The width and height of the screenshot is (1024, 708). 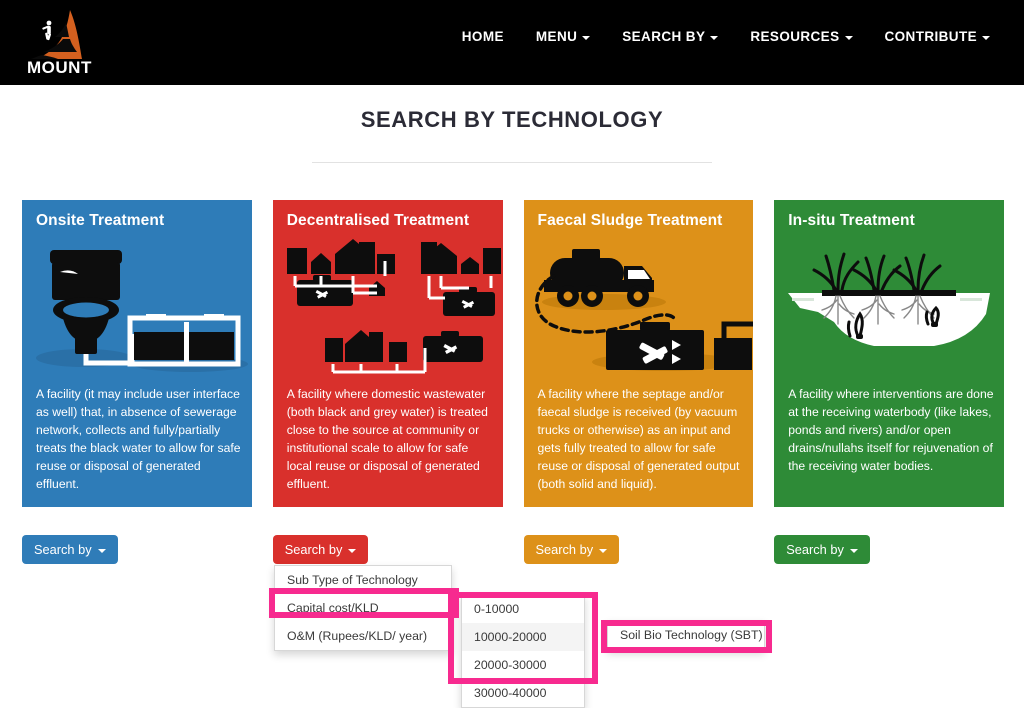 What do you see at coordinates (523, 693) in the screenshot?
I see `menu-item-range-30000-40000: 30000-40000` at bounding box center [523, 693].